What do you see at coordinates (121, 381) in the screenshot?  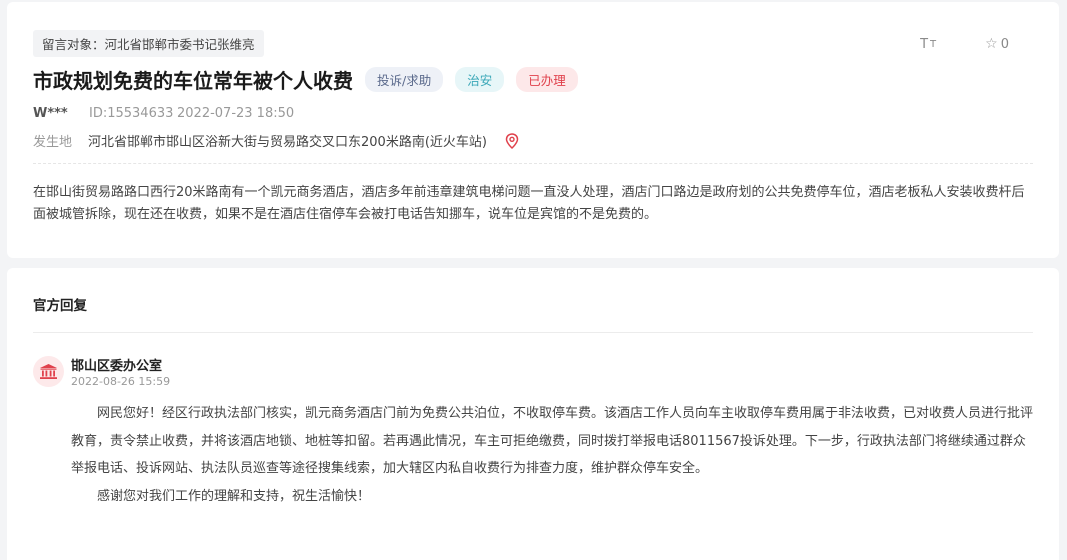 I see `reply-datetime: 2022-08-26 15:59` at bounding box center [121, 381].